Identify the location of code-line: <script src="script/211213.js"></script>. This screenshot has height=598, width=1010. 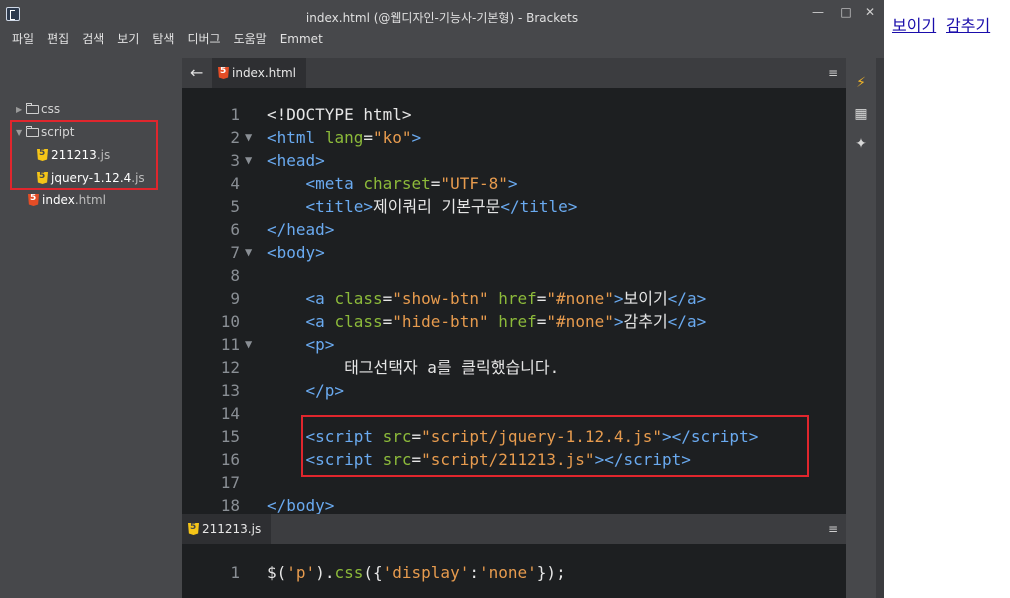
(498, 459).